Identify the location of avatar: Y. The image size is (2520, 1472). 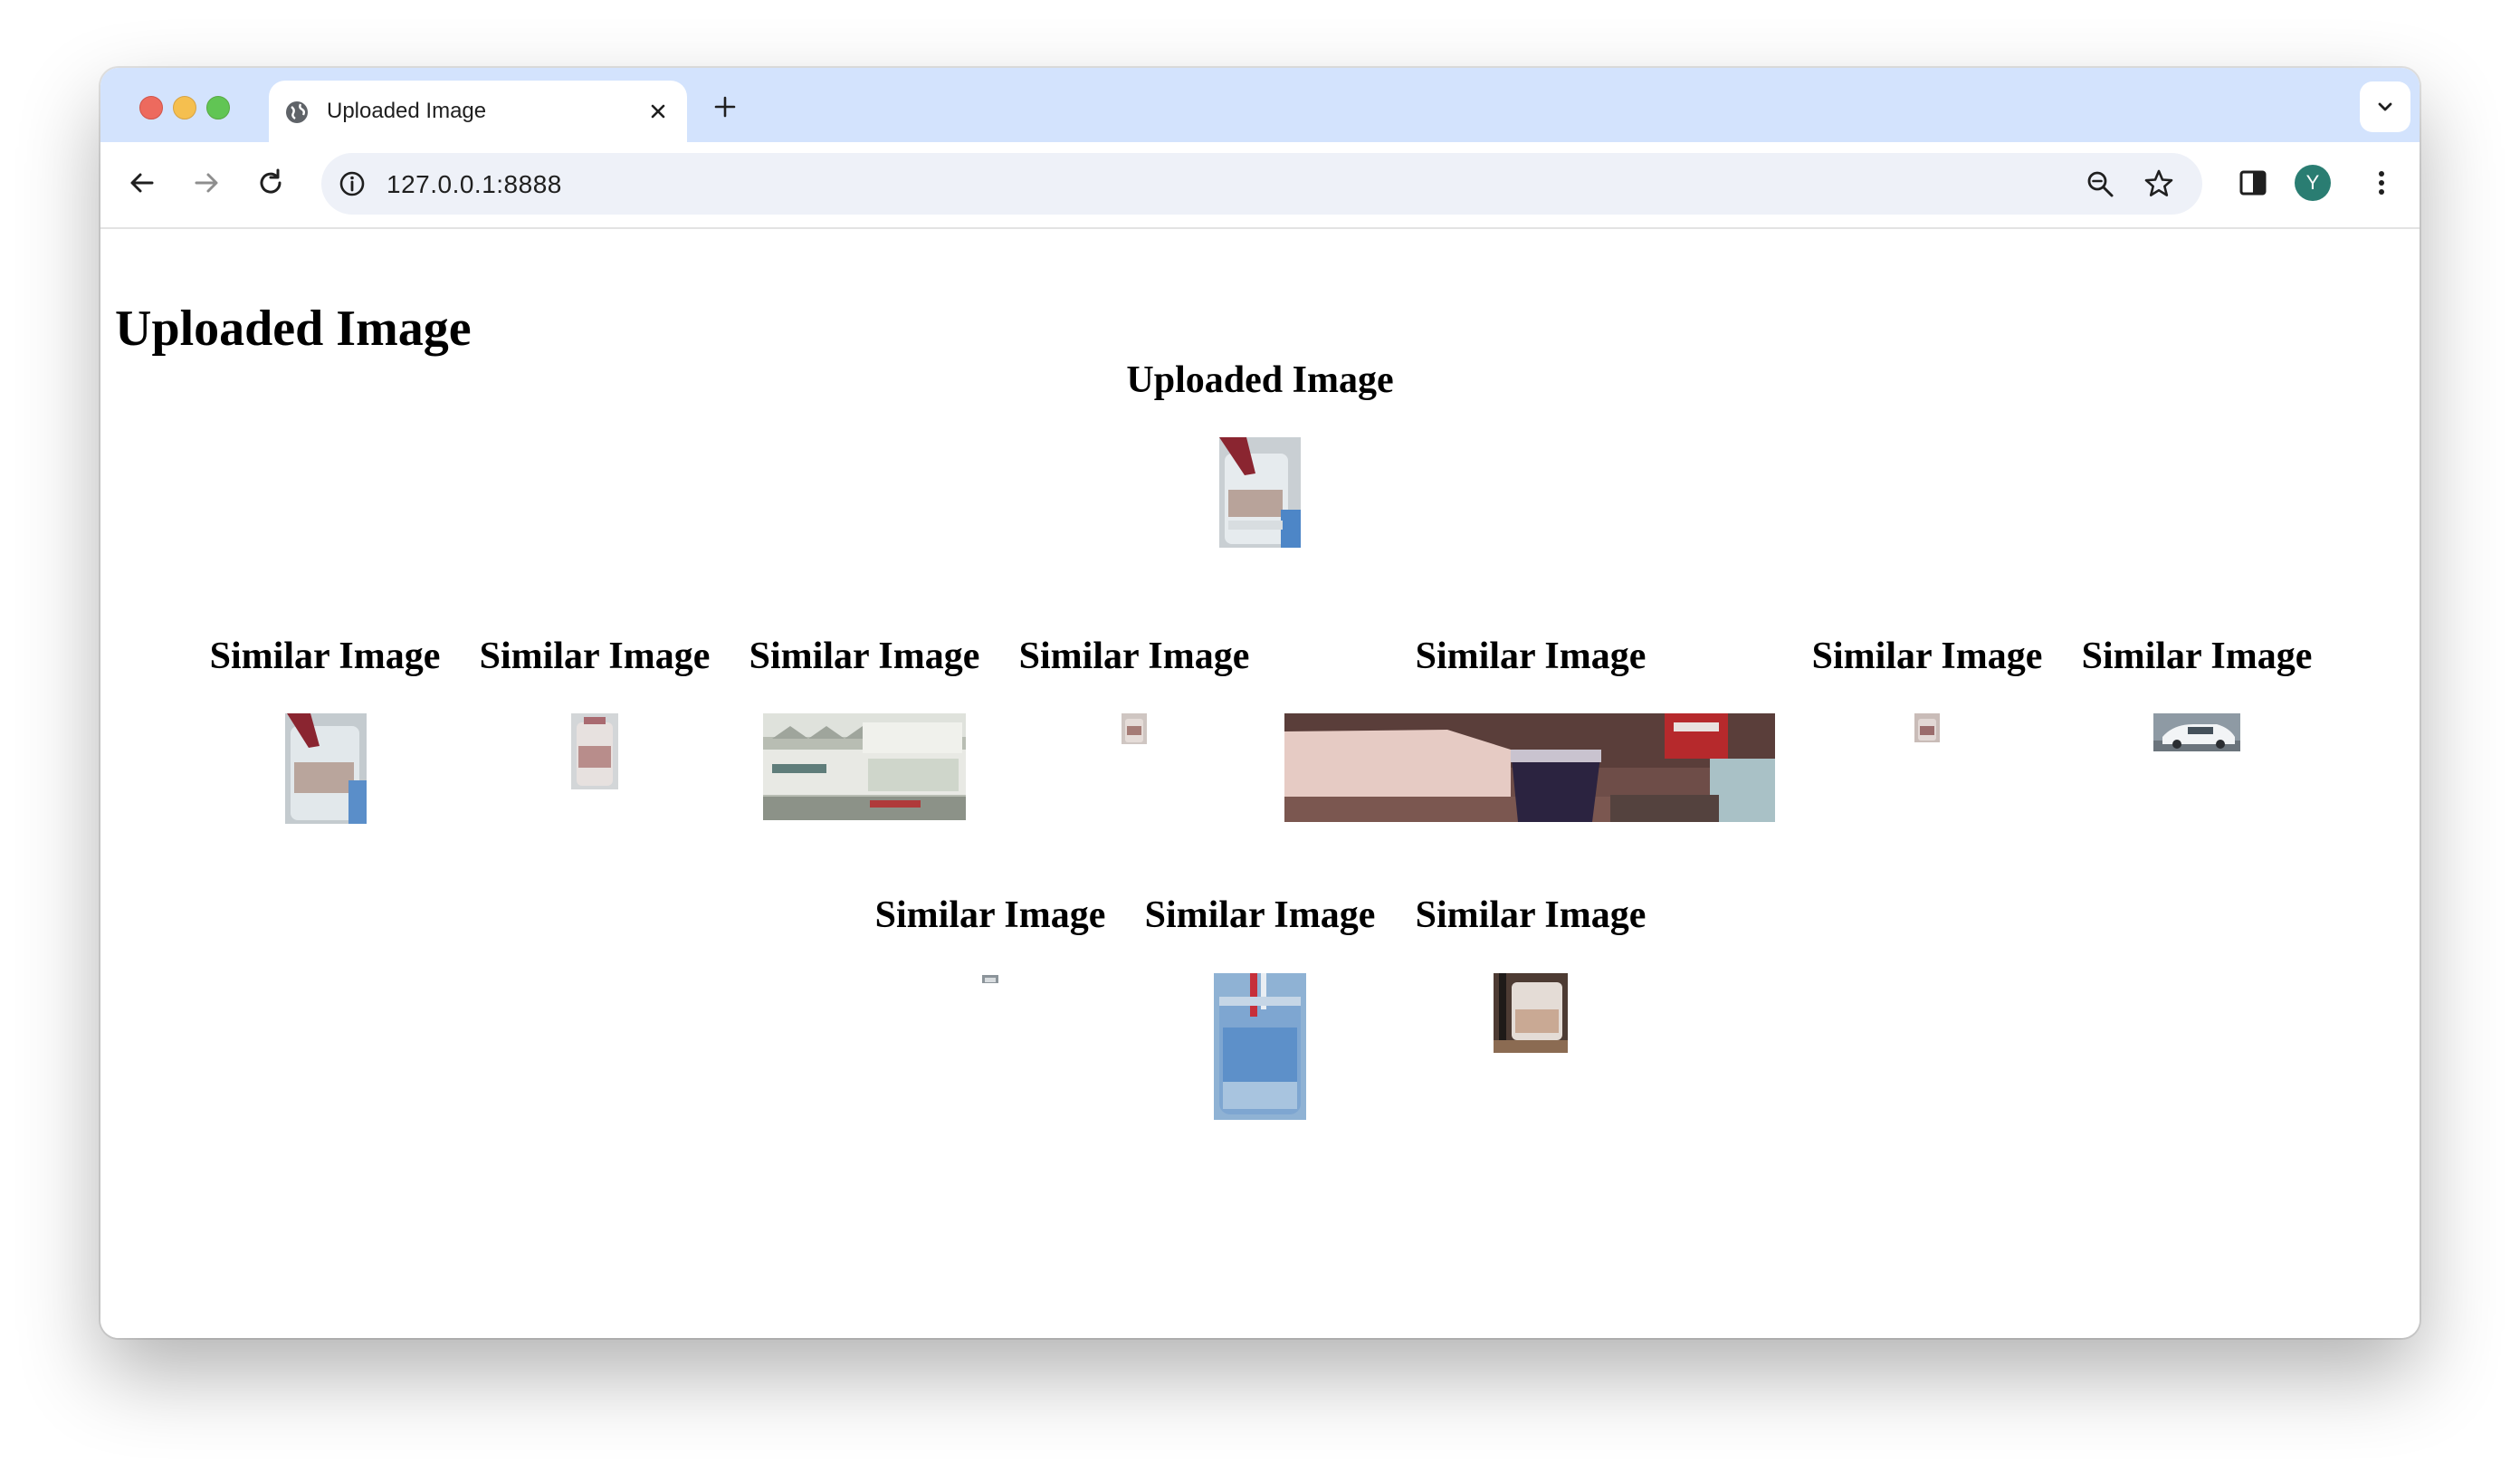
(2313, 183).